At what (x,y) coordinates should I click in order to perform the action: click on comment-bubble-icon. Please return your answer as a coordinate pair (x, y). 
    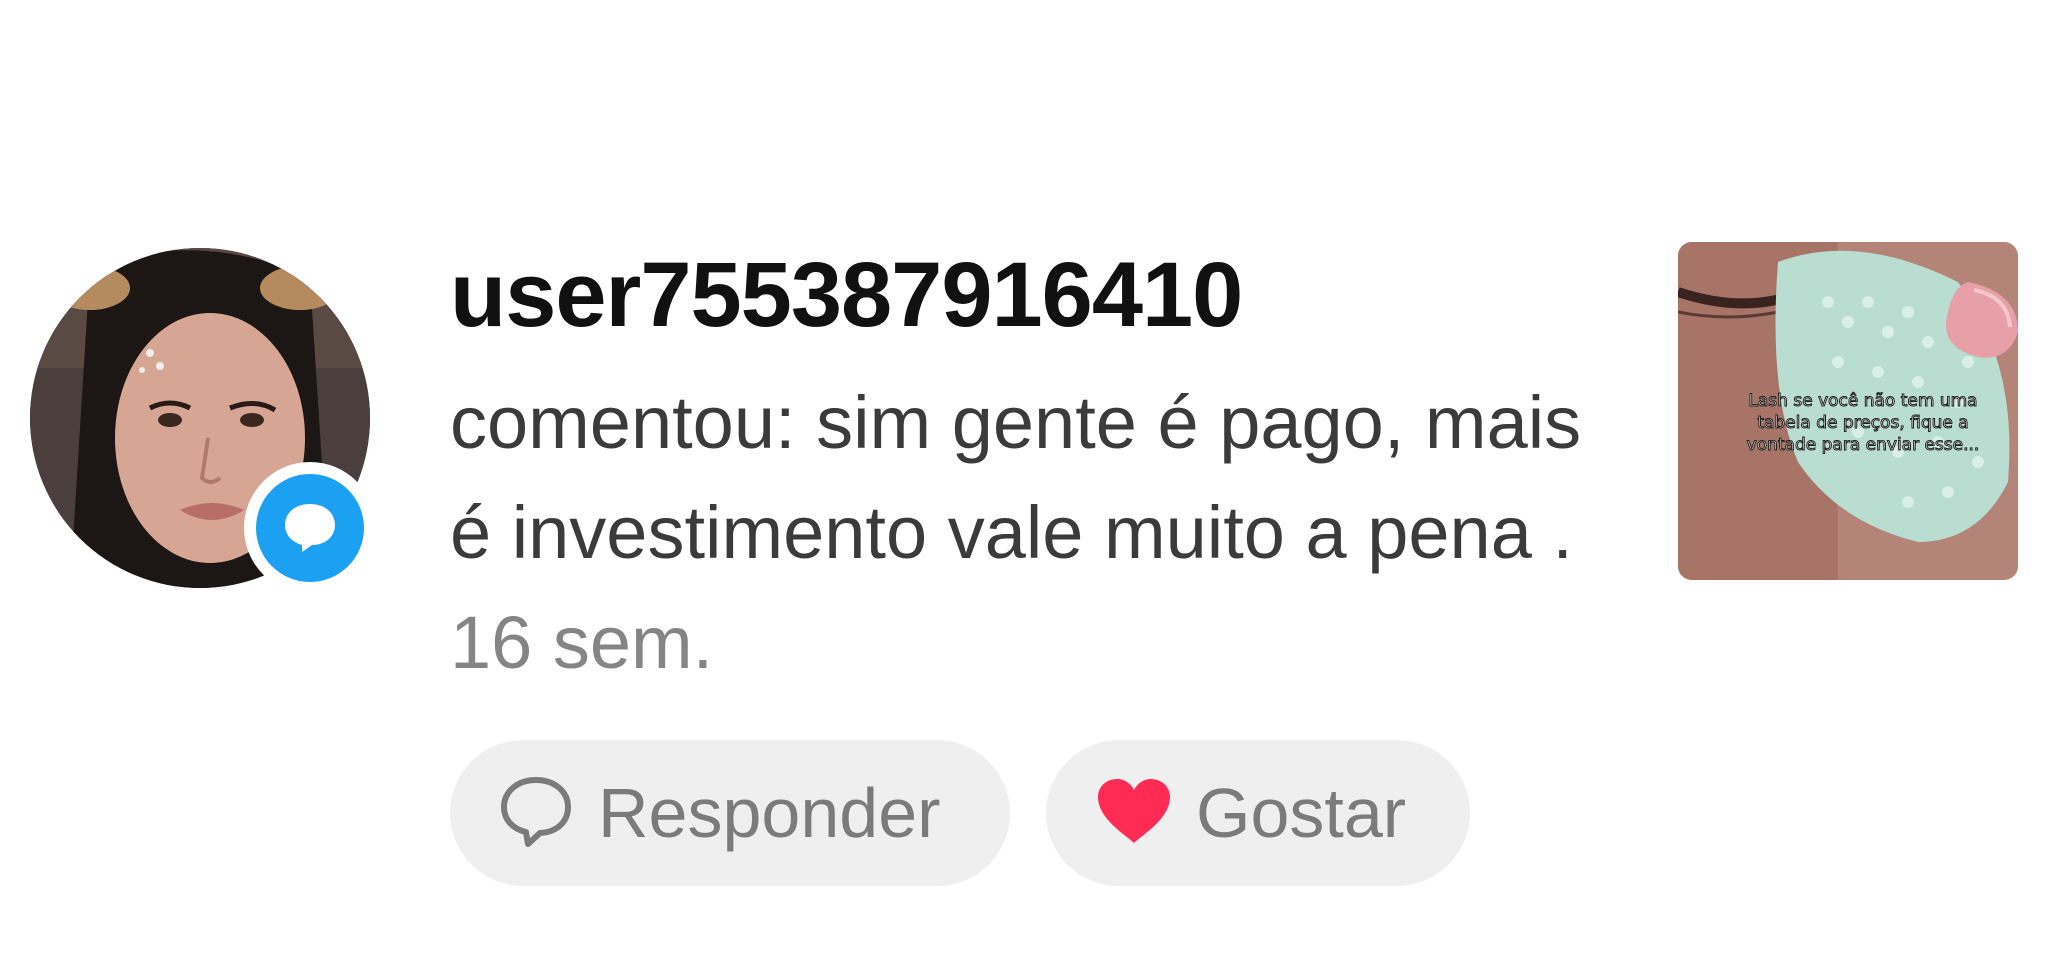
    Looking at the image, I should click on (310, 528).